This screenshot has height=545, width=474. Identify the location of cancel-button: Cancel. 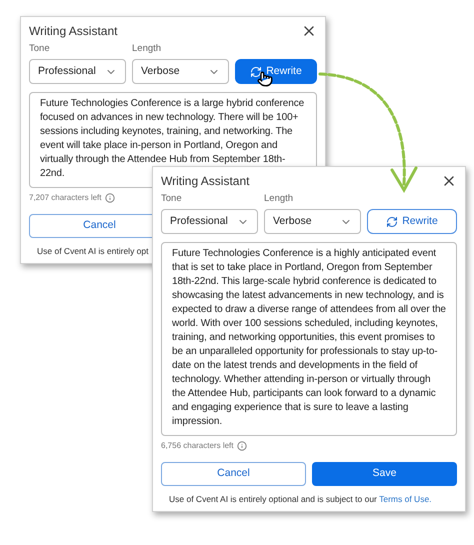
(233, 474).